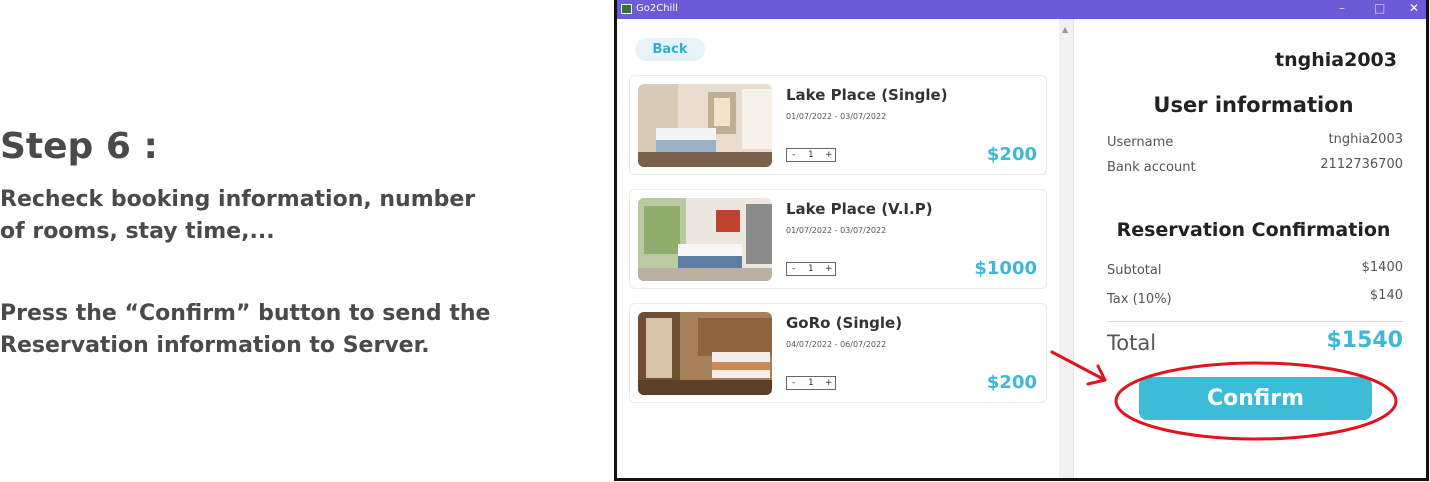 This screenshot has width=1430, height=482. What do you see at coordinates (1066, 248) in the screenshot?
I see `scrollbar: ▲` at bounding box center [1066, 248].